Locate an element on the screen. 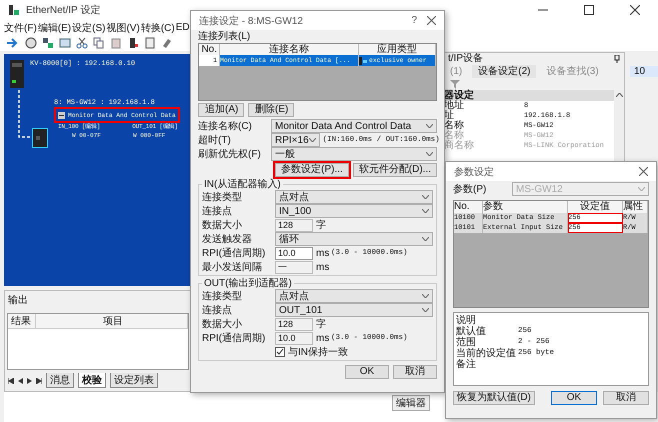  menu-item: 设定(S) is located at coordinates (89, 27).